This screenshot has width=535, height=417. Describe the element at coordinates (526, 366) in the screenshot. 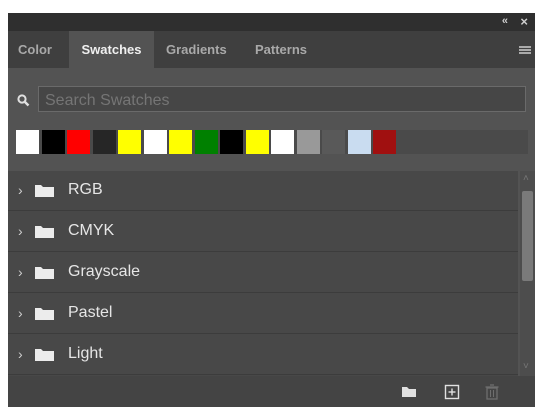

I see `scroll-down-icon: ˅` at that location.